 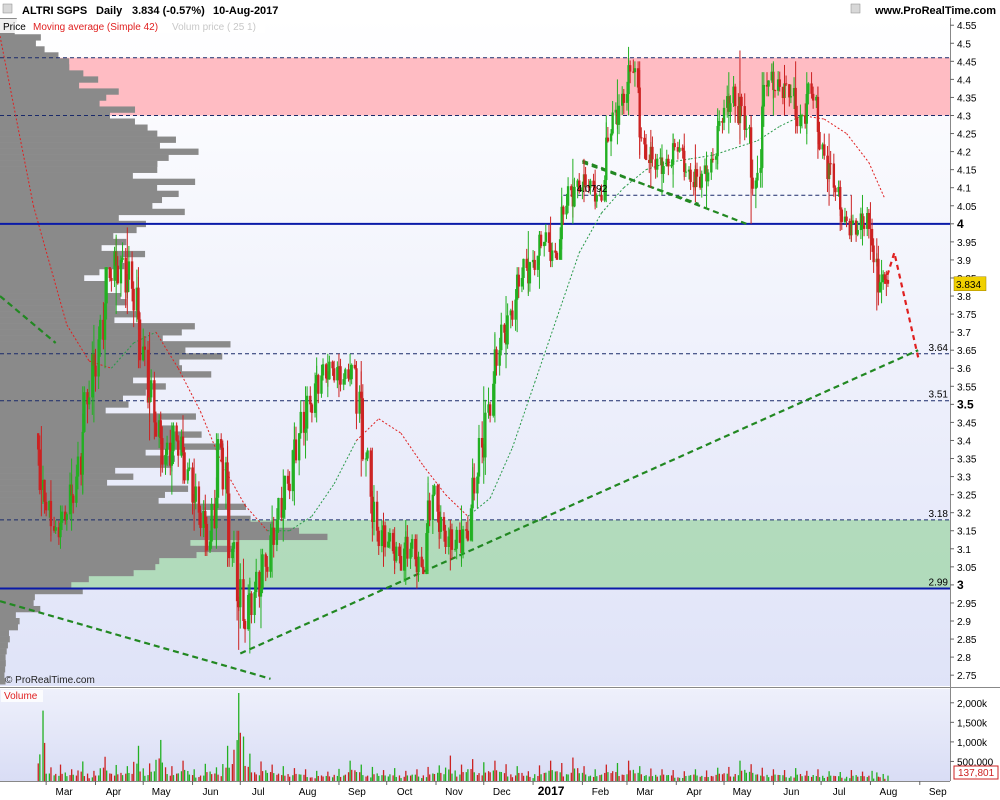 What do you see at coordinates (967, 568) in the screenshot?
I see `y-tick-label: 3.05` at bounding box center [967, 568].